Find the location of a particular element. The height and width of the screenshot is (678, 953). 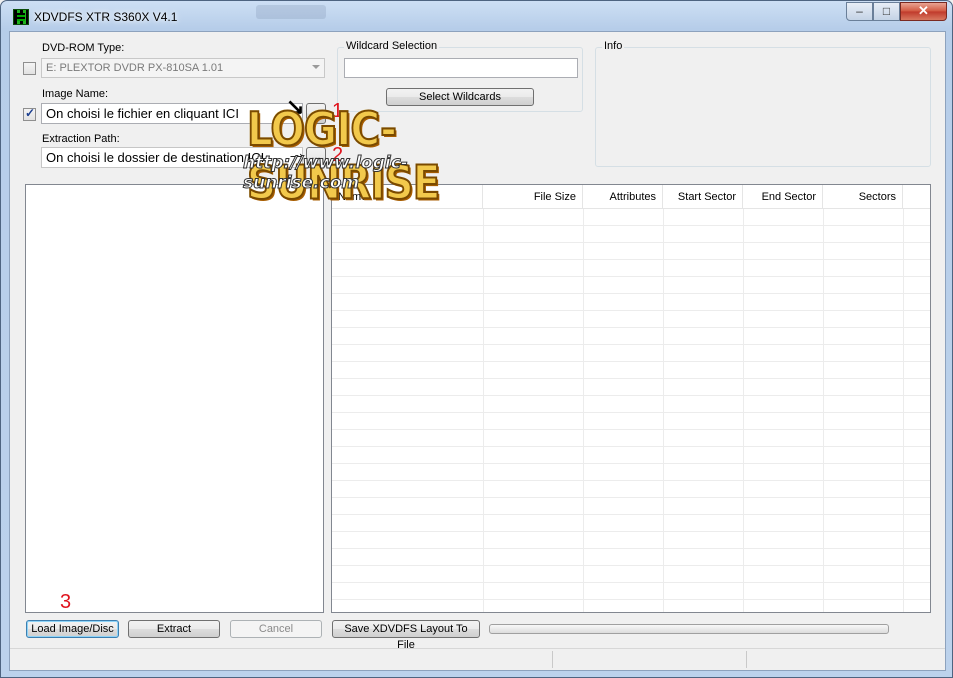

marker-one: 1 is located at coordinates (338, 111).